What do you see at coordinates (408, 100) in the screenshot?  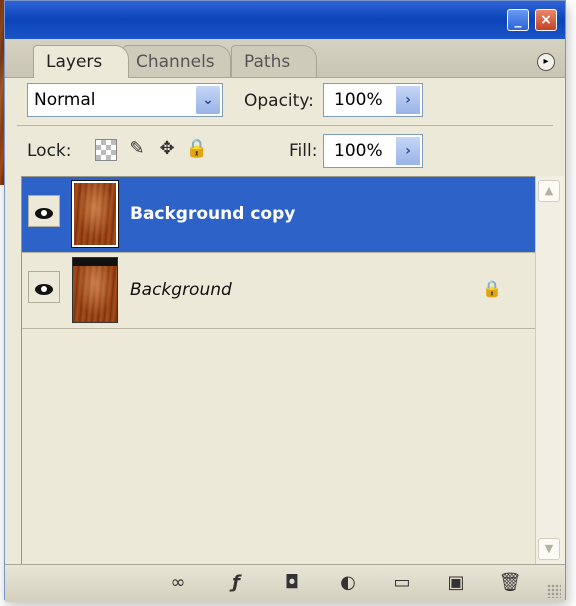 I see `opacity-arrow-icon: ›` at bounding box center [408, 100].